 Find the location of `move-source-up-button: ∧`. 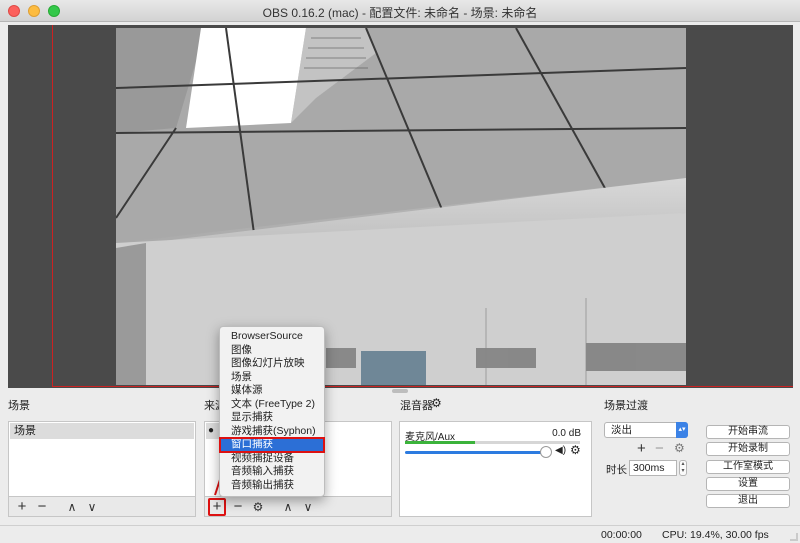

move-source-up-button: ∧ is located at coordinates (288, 507).